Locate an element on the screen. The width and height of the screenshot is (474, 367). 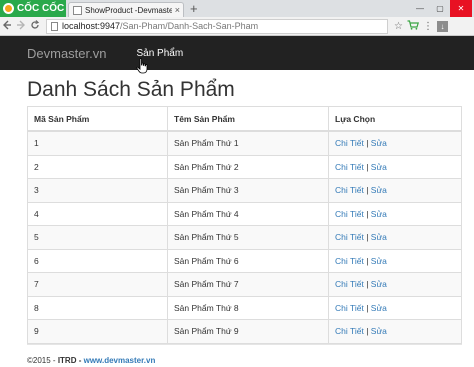
url-host: localhost:9947 is located at coordinates (91, 26).